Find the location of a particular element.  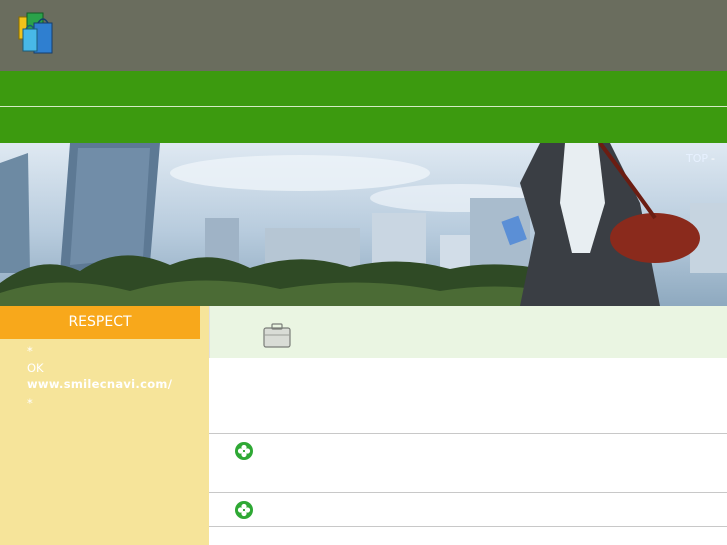

main-navigation is located at coordinates (363, 107).